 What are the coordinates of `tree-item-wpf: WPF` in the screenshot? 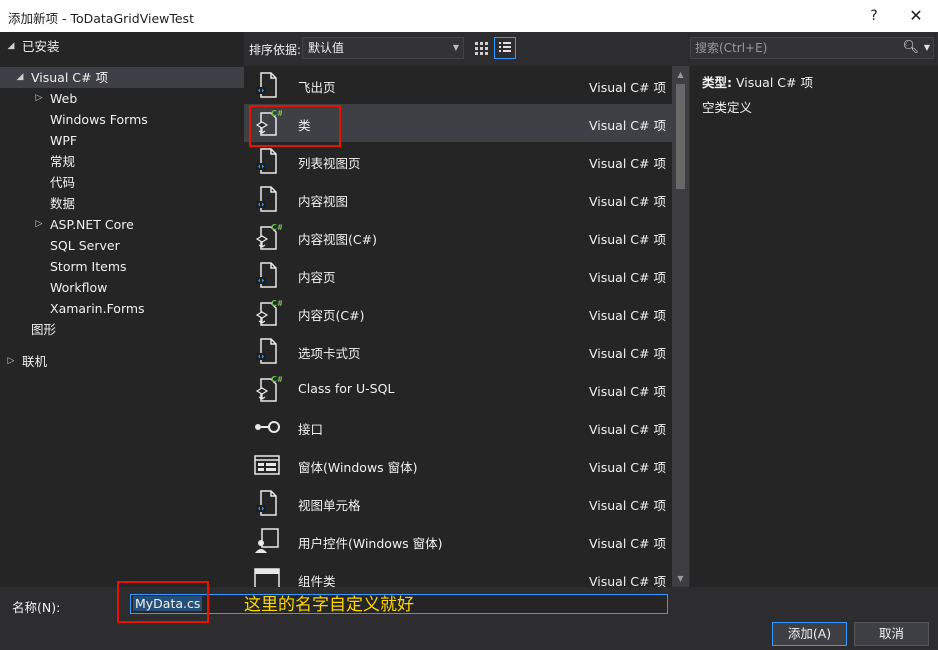 It's located at (122, 140).